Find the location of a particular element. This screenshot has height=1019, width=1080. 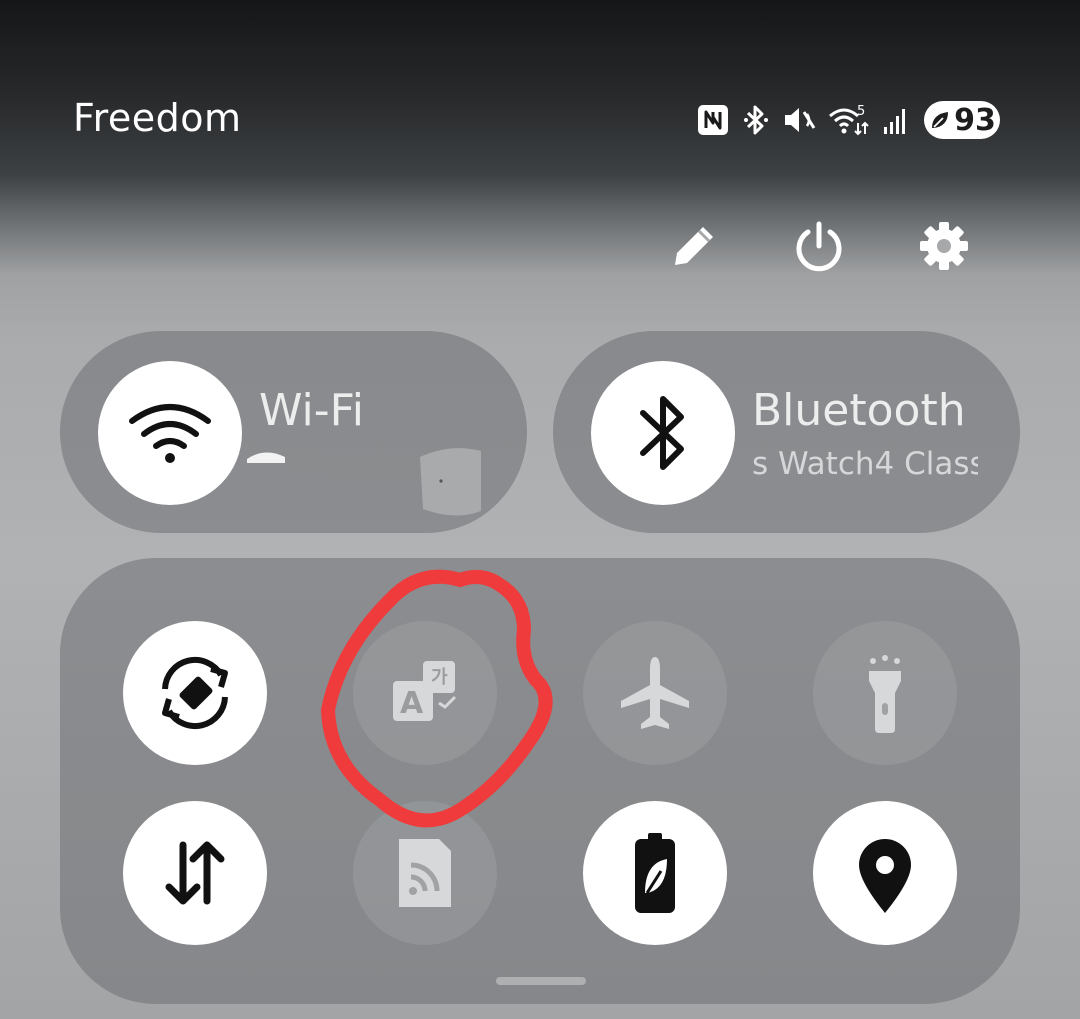

translate-tile: 가 A is located at coordinates (425, 693).